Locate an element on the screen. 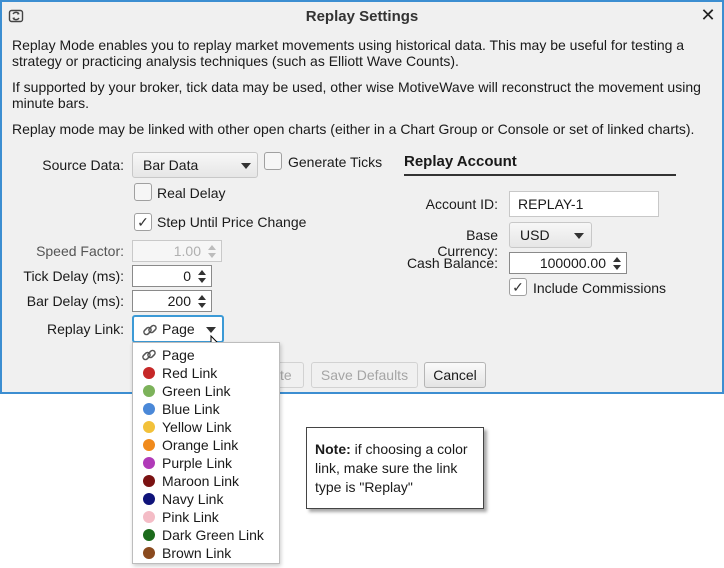 This screenshot has width=724, height=568. bar-delay-spinner: 200 is located at coordinates (172, 301).